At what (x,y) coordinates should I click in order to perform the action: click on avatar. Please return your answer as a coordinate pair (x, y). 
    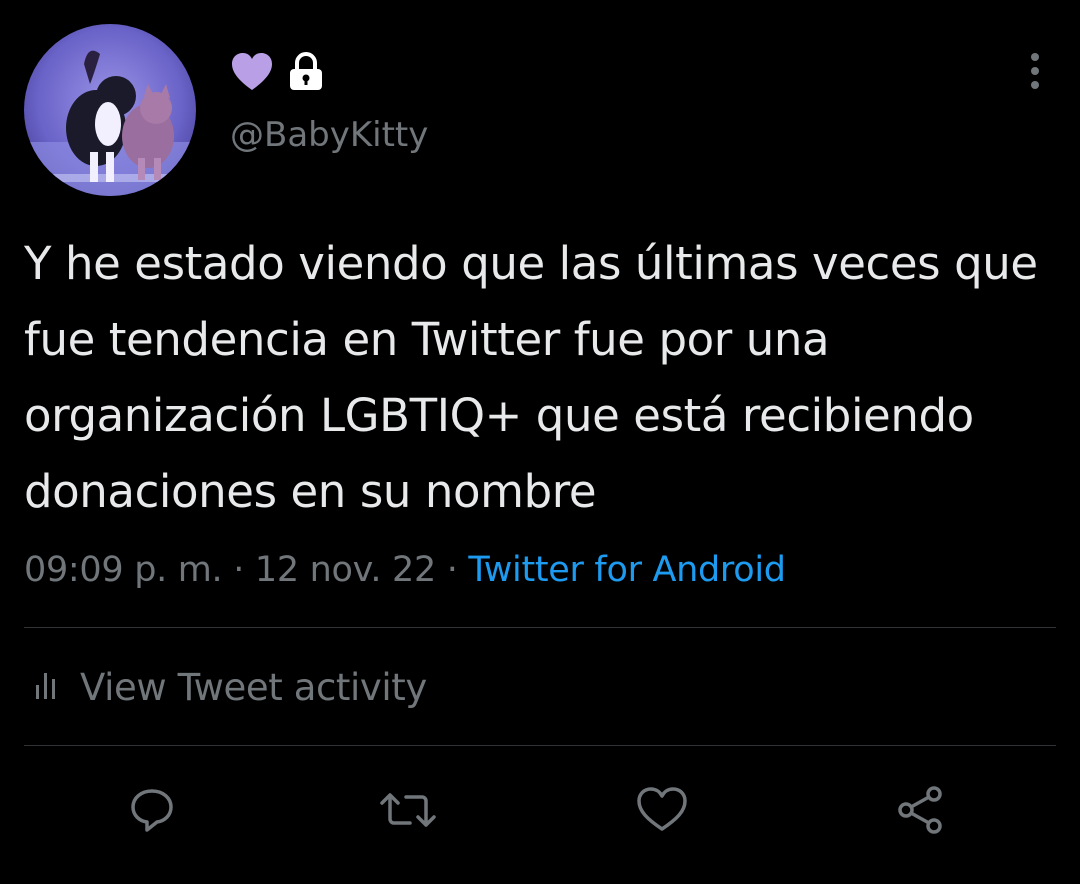
    Looking at the image, I should click on (110, 110).